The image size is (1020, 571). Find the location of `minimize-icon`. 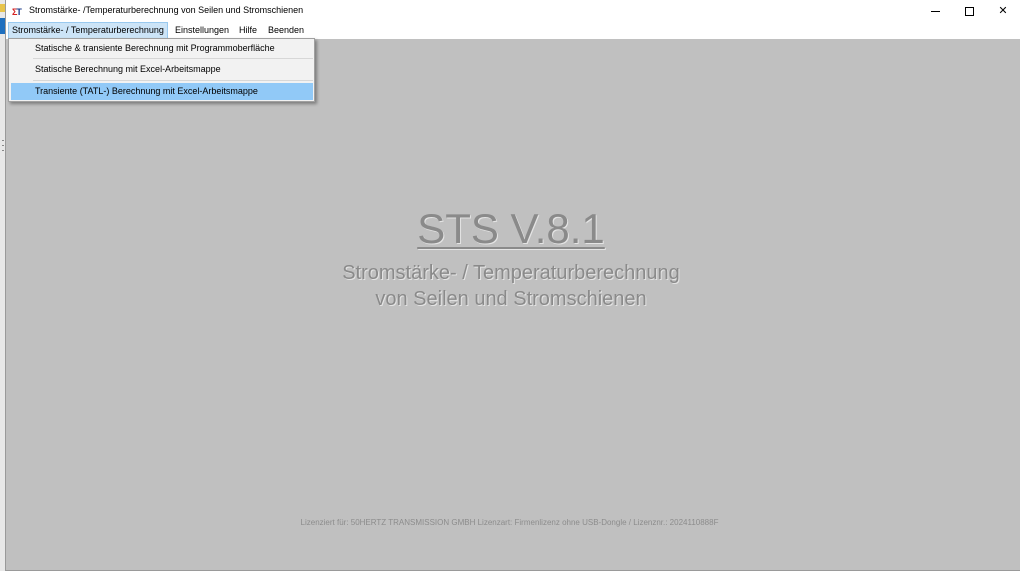

minimize-icon is located at coordinates (935, 11).